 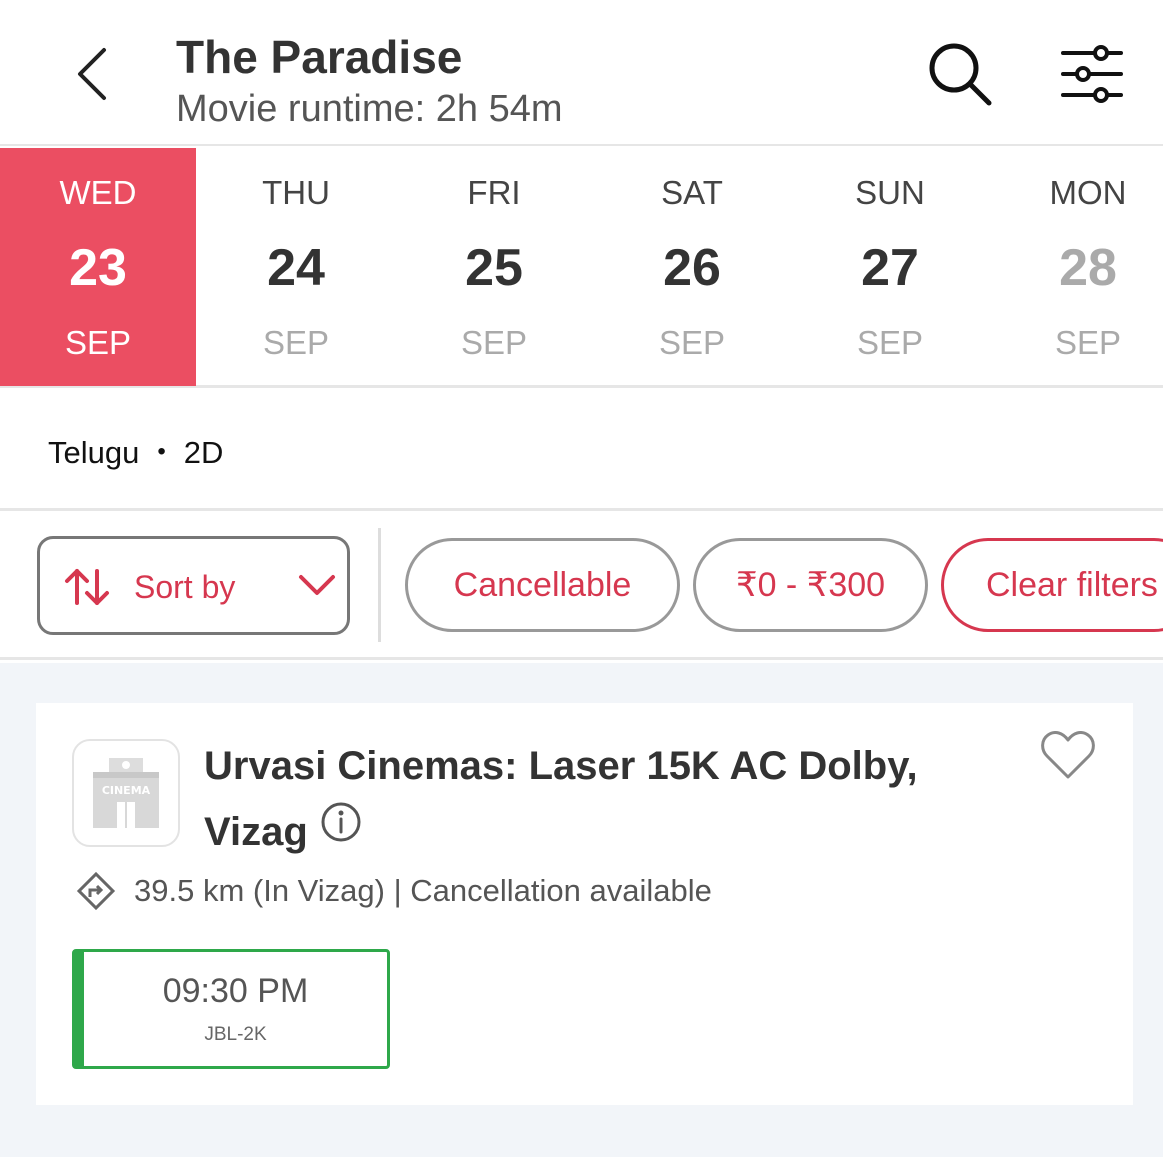 I want to click on logo-text: CINEMA, so click(x=126, y=790).